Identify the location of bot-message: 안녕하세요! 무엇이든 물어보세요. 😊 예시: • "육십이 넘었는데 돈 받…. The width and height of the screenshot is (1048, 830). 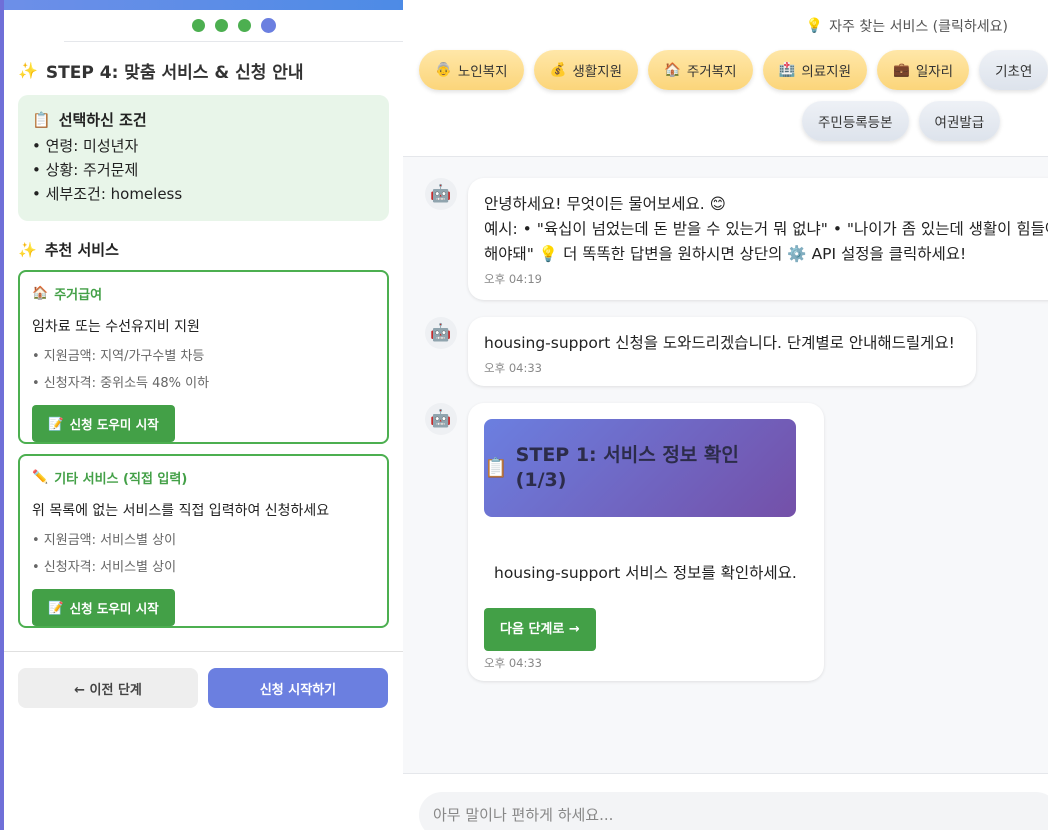
(758, 239).